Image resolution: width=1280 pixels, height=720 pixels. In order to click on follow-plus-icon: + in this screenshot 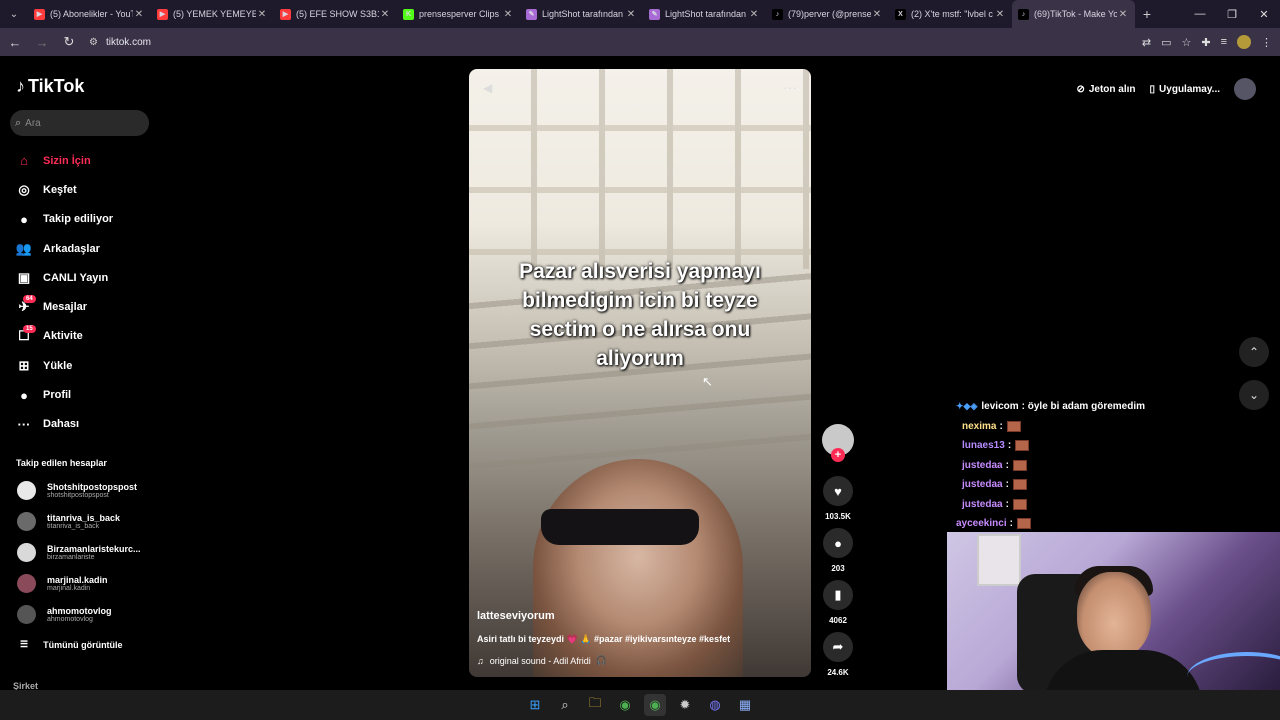, I will do `click(838, 455)`.